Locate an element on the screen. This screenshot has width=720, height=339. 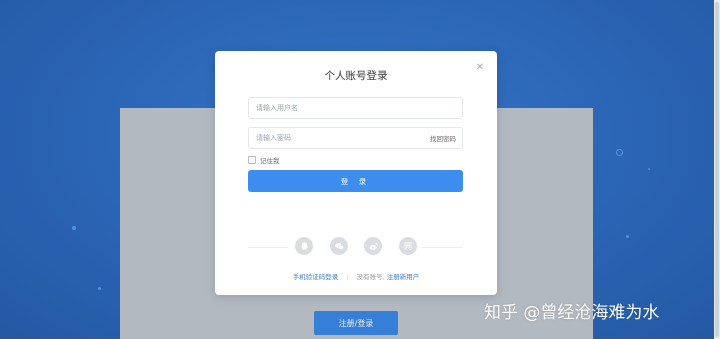
username-field is located at coordinates (355, 108).